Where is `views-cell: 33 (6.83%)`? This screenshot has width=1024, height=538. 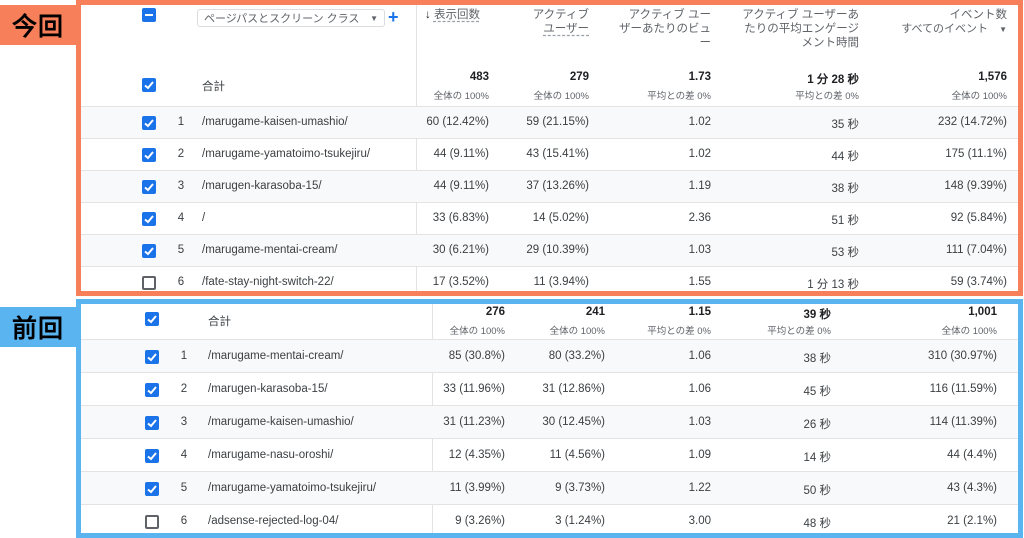 views-cell: 33 (6.83%) is located at coordinates (460, 218).